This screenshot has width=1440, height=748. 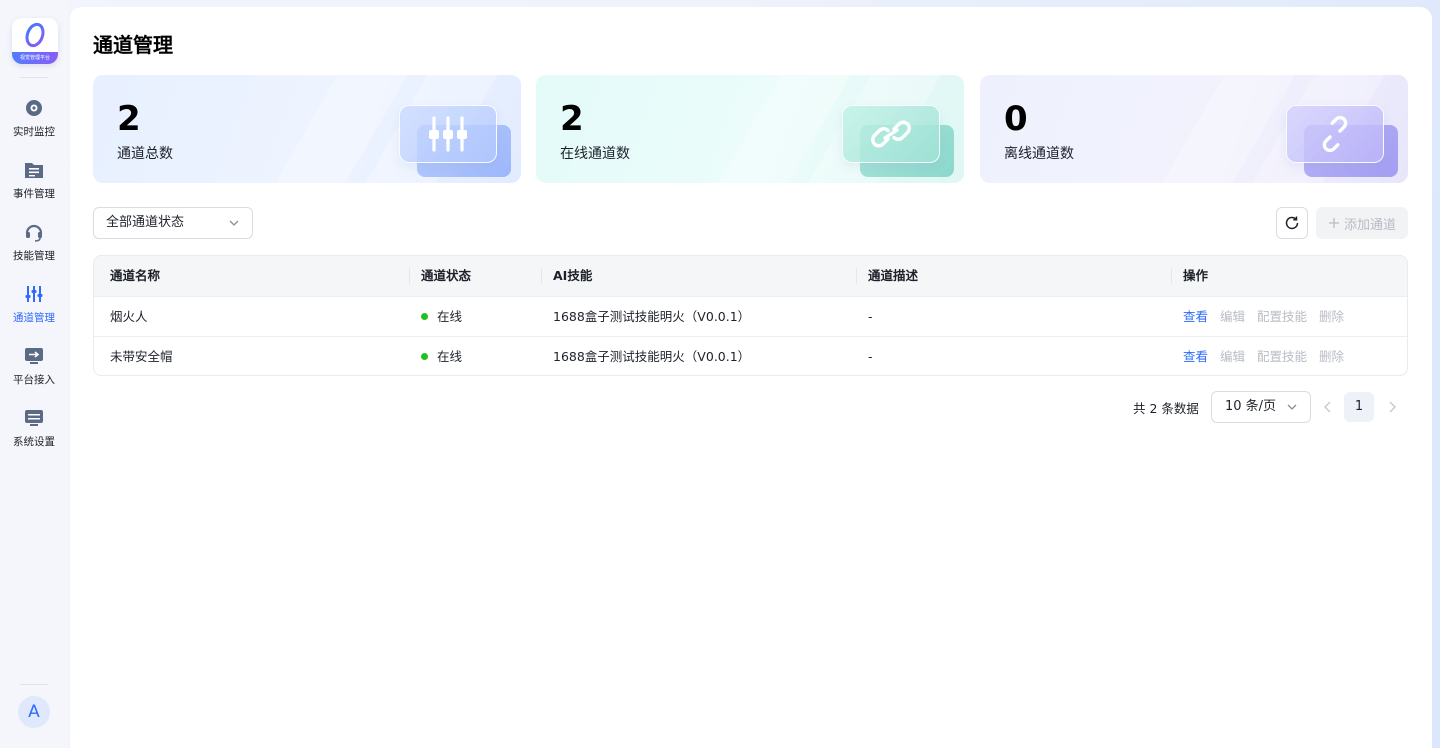 What do you see at coordinates (1335, 134) in the screenshot?
I see `broken-link-icon` at bounding box center [1335, 134].